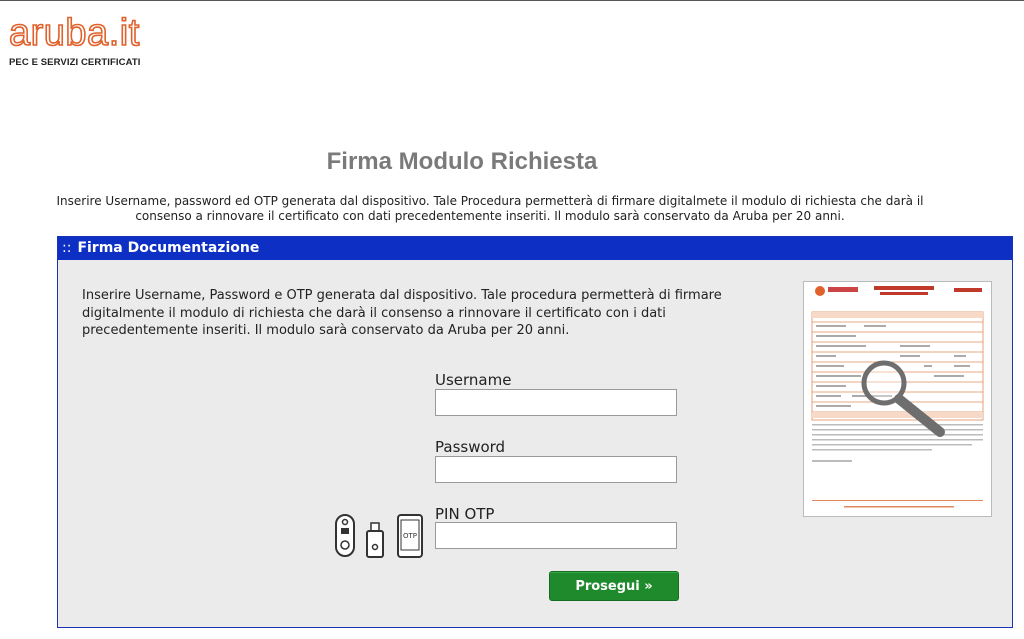  Describe the element at coordinates (74, 33) in the screenshot. I see `logo-wordmark: aruba.it` at that location.